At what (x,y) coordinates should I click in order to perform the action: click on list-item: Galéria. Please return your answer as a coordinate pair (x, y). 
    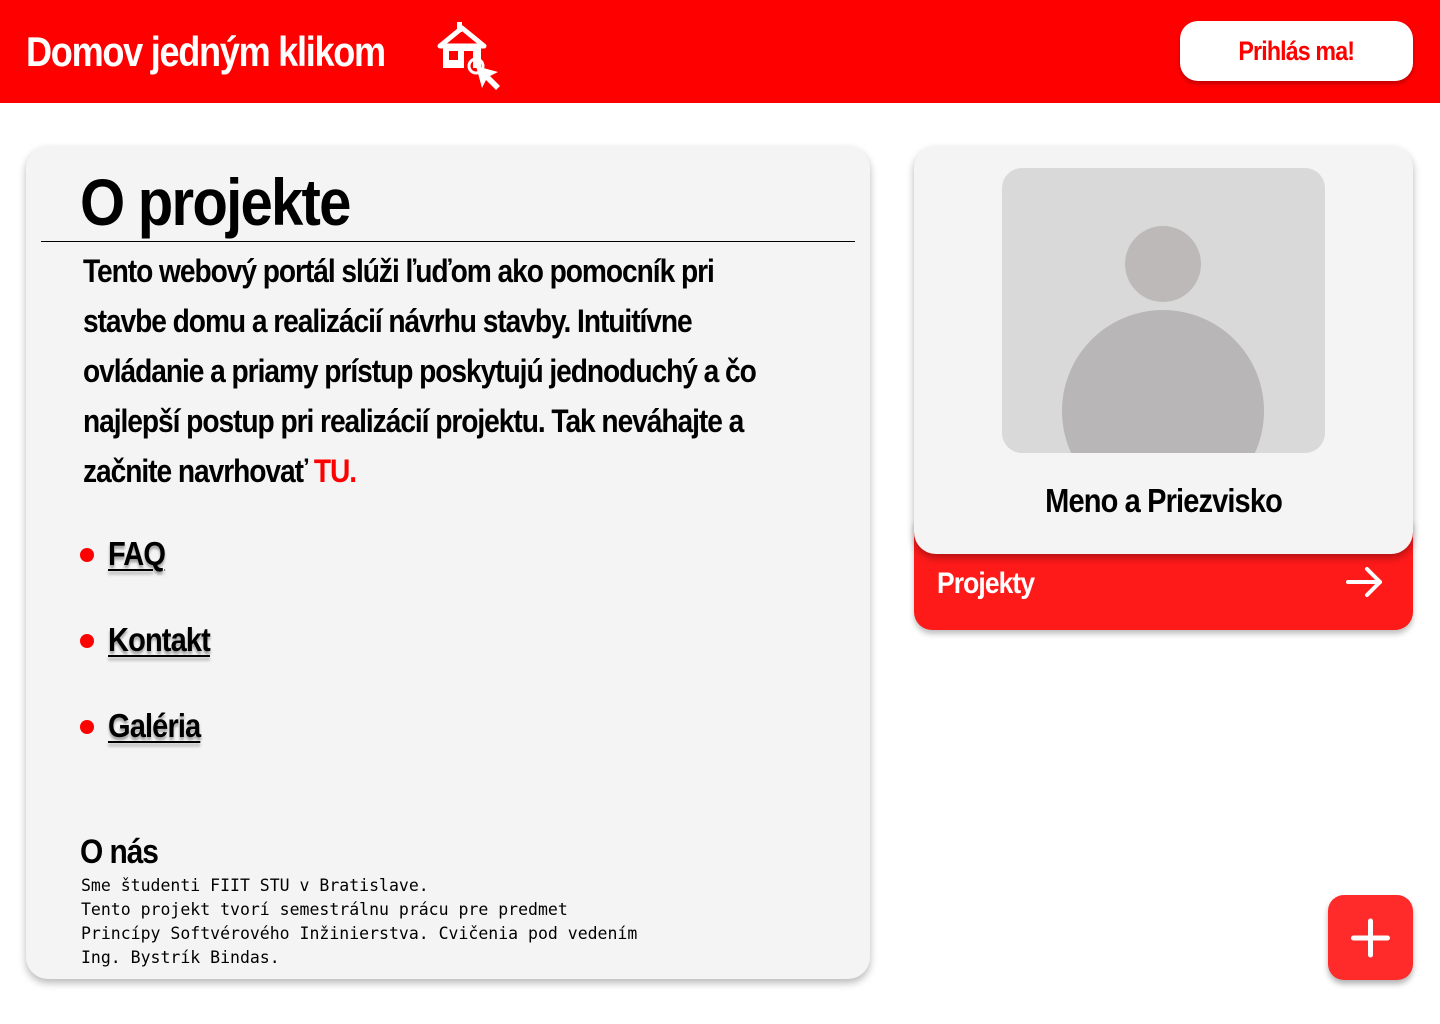
    Looking at the image, I should click on (152, 741).